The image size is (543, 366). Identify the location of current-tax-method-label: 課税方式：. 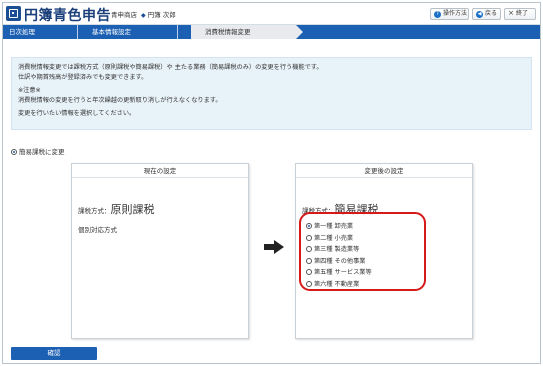
(94, 211).